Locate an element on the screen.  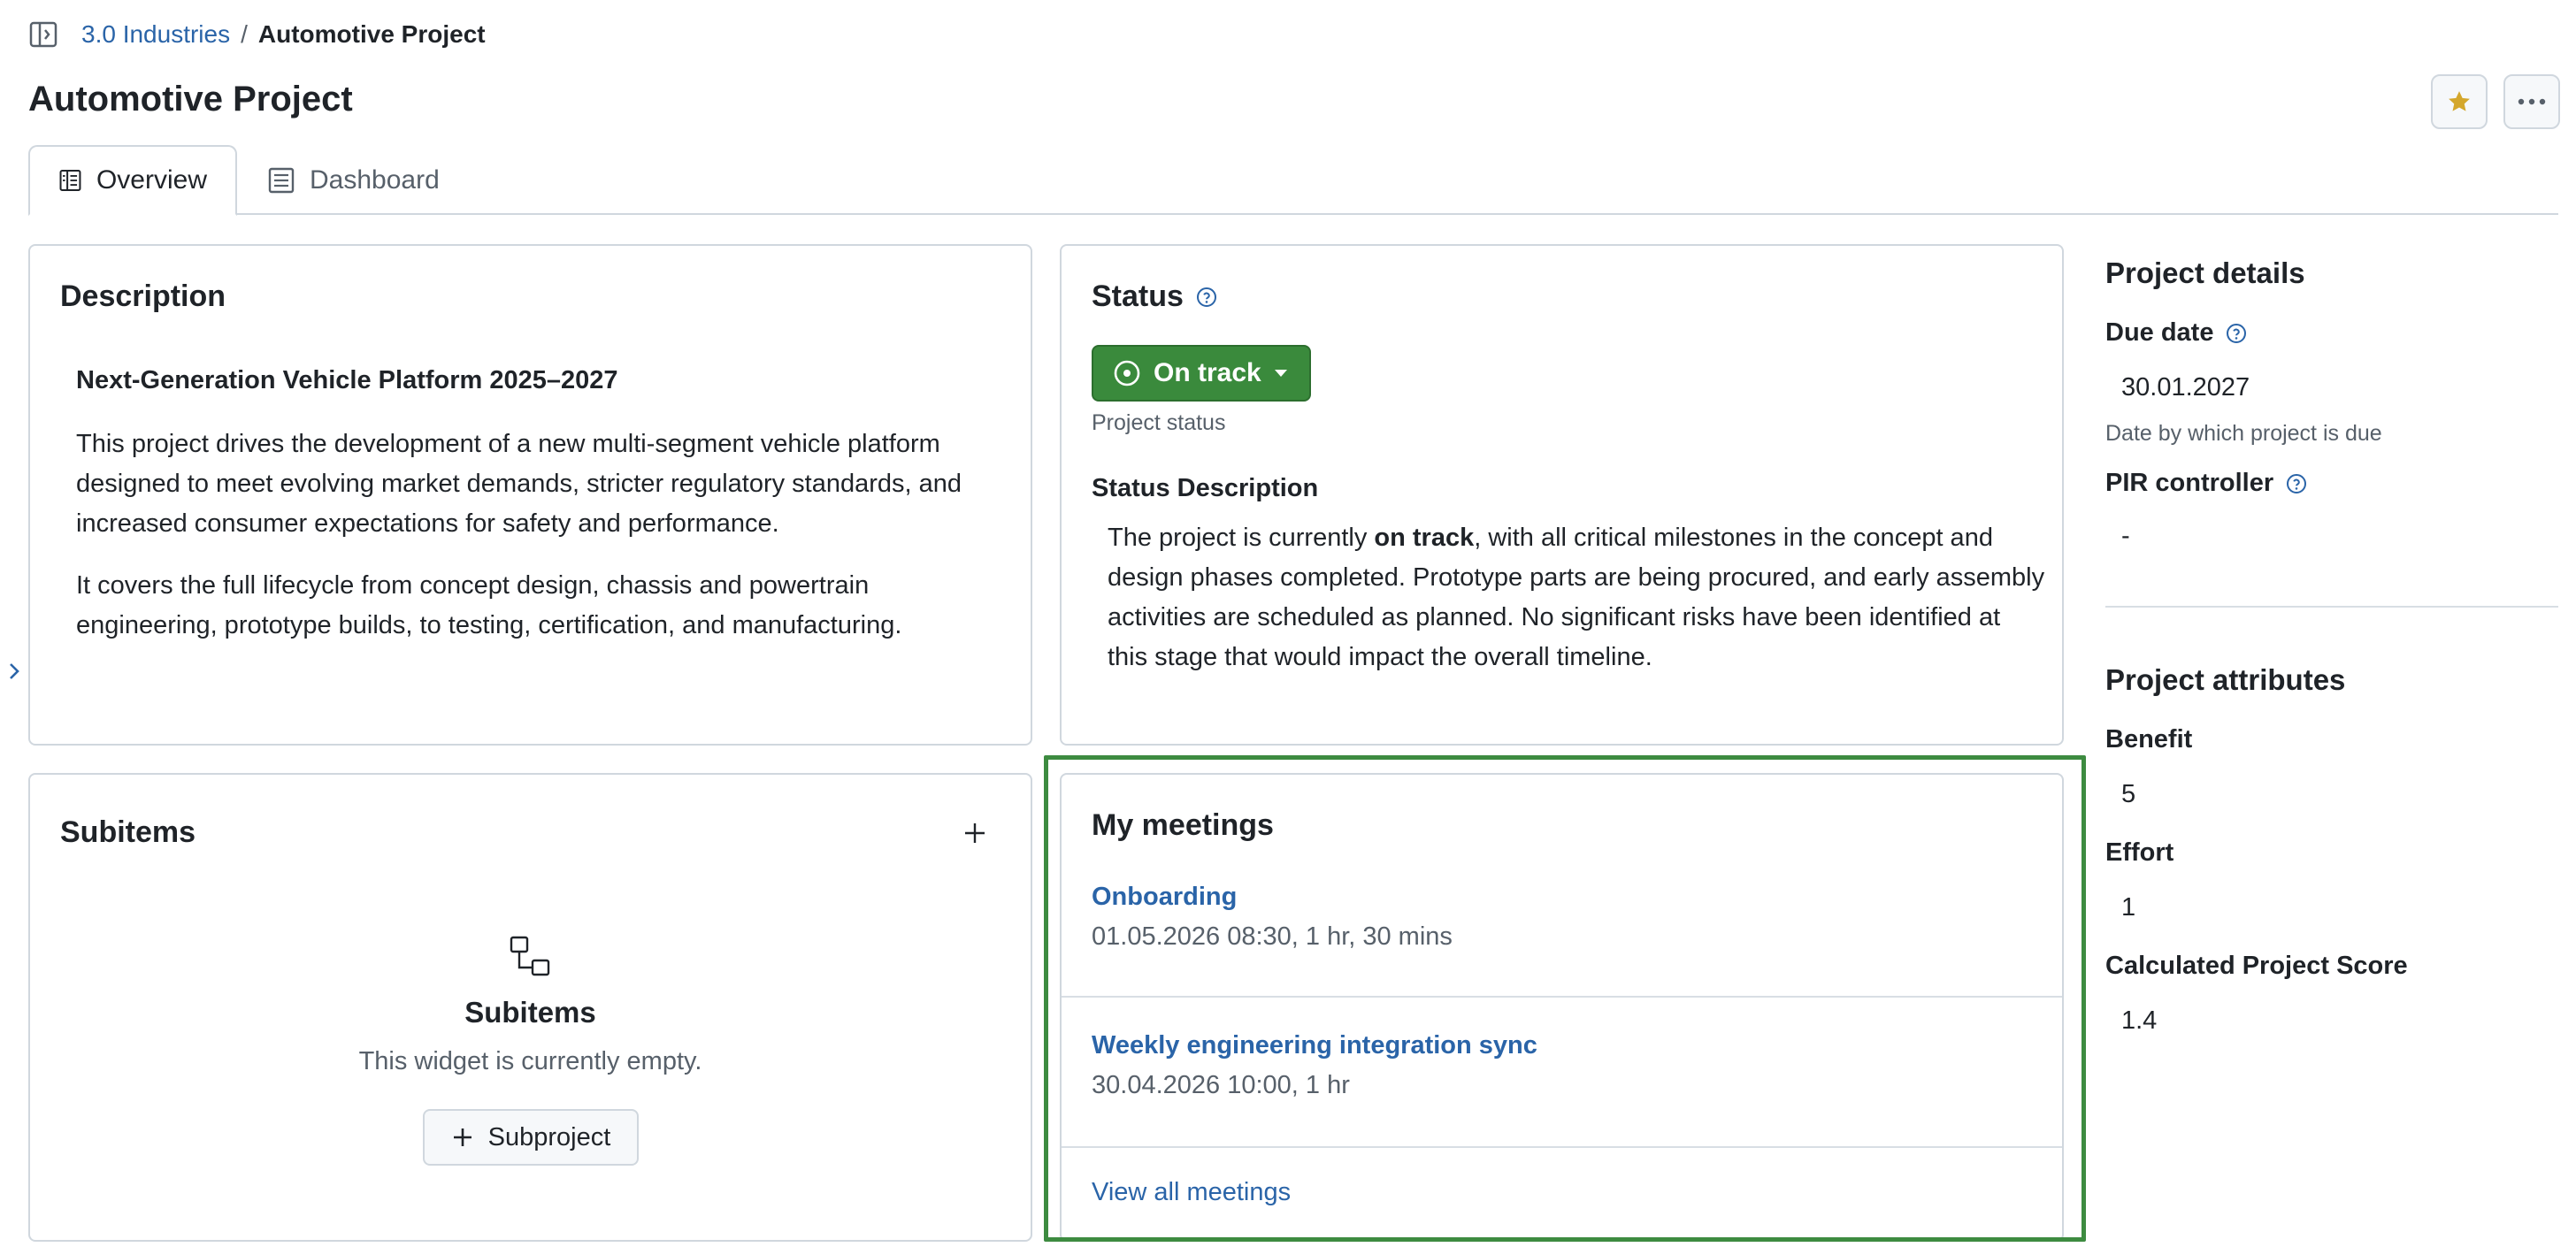
attribute-value-effort: 1 is located at coordinates (2347, 907).